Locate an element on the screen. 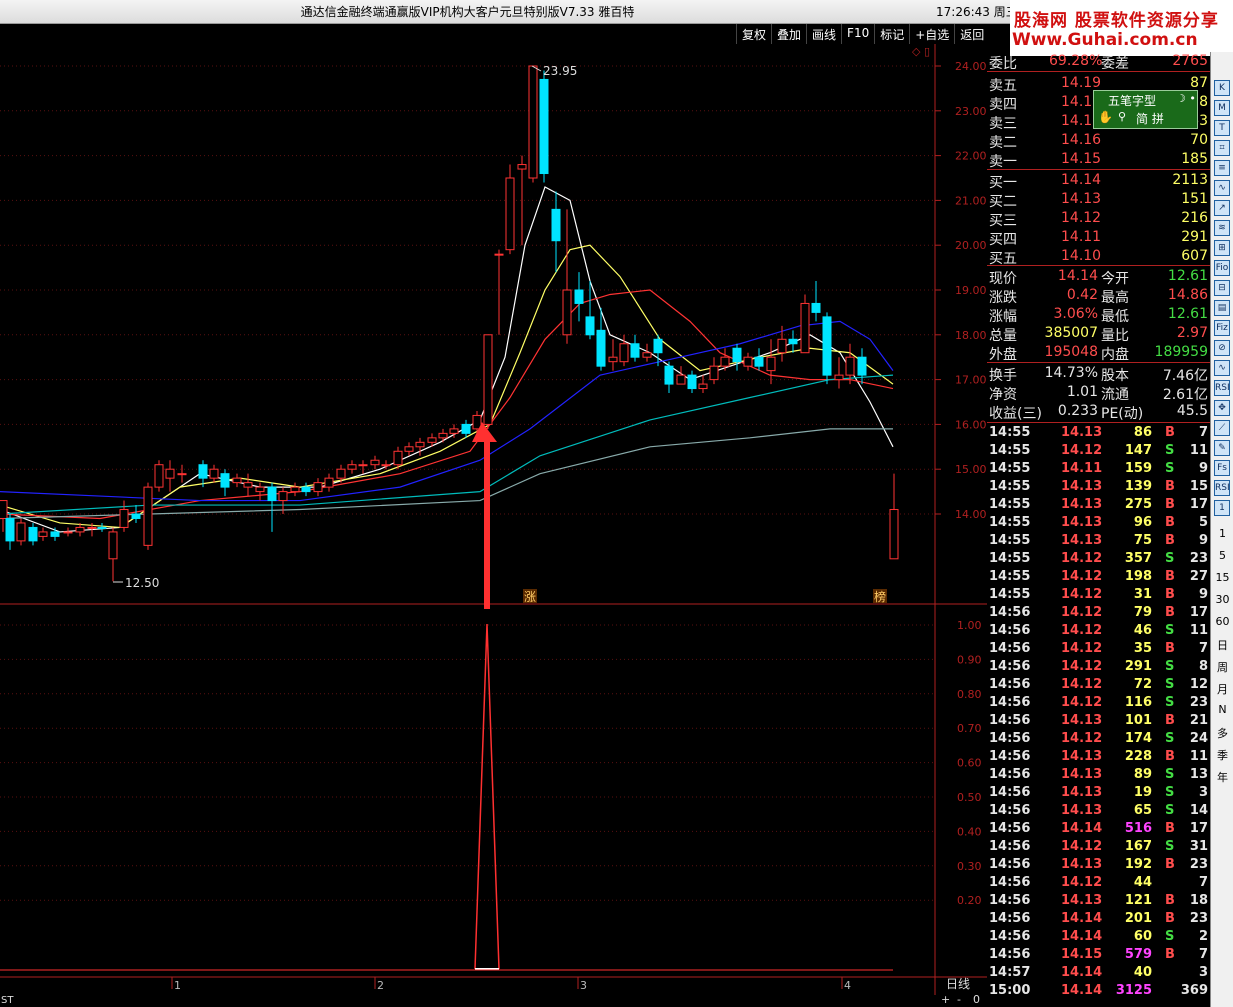 This screenshot has width=1233, height=1007. ime-toolbar: 五笔字型 ☽ • ✋ ⚲ 简 拼 is located at coordinates (1145, 109).